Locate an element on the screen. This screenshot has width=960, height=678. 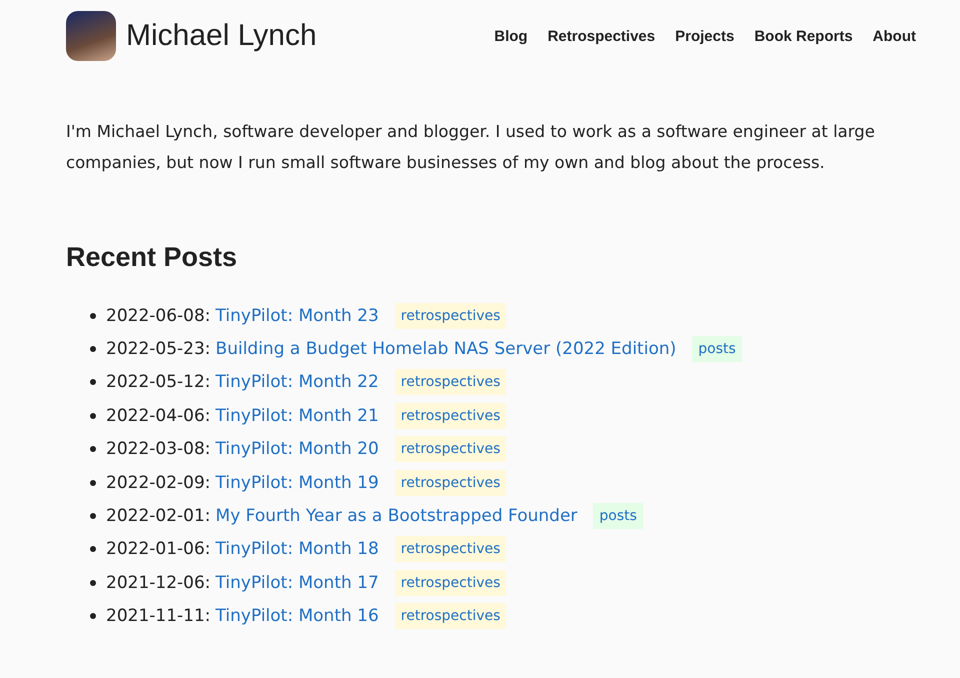
post-date: 2022-06-08: is located at coordinates (158, 316).